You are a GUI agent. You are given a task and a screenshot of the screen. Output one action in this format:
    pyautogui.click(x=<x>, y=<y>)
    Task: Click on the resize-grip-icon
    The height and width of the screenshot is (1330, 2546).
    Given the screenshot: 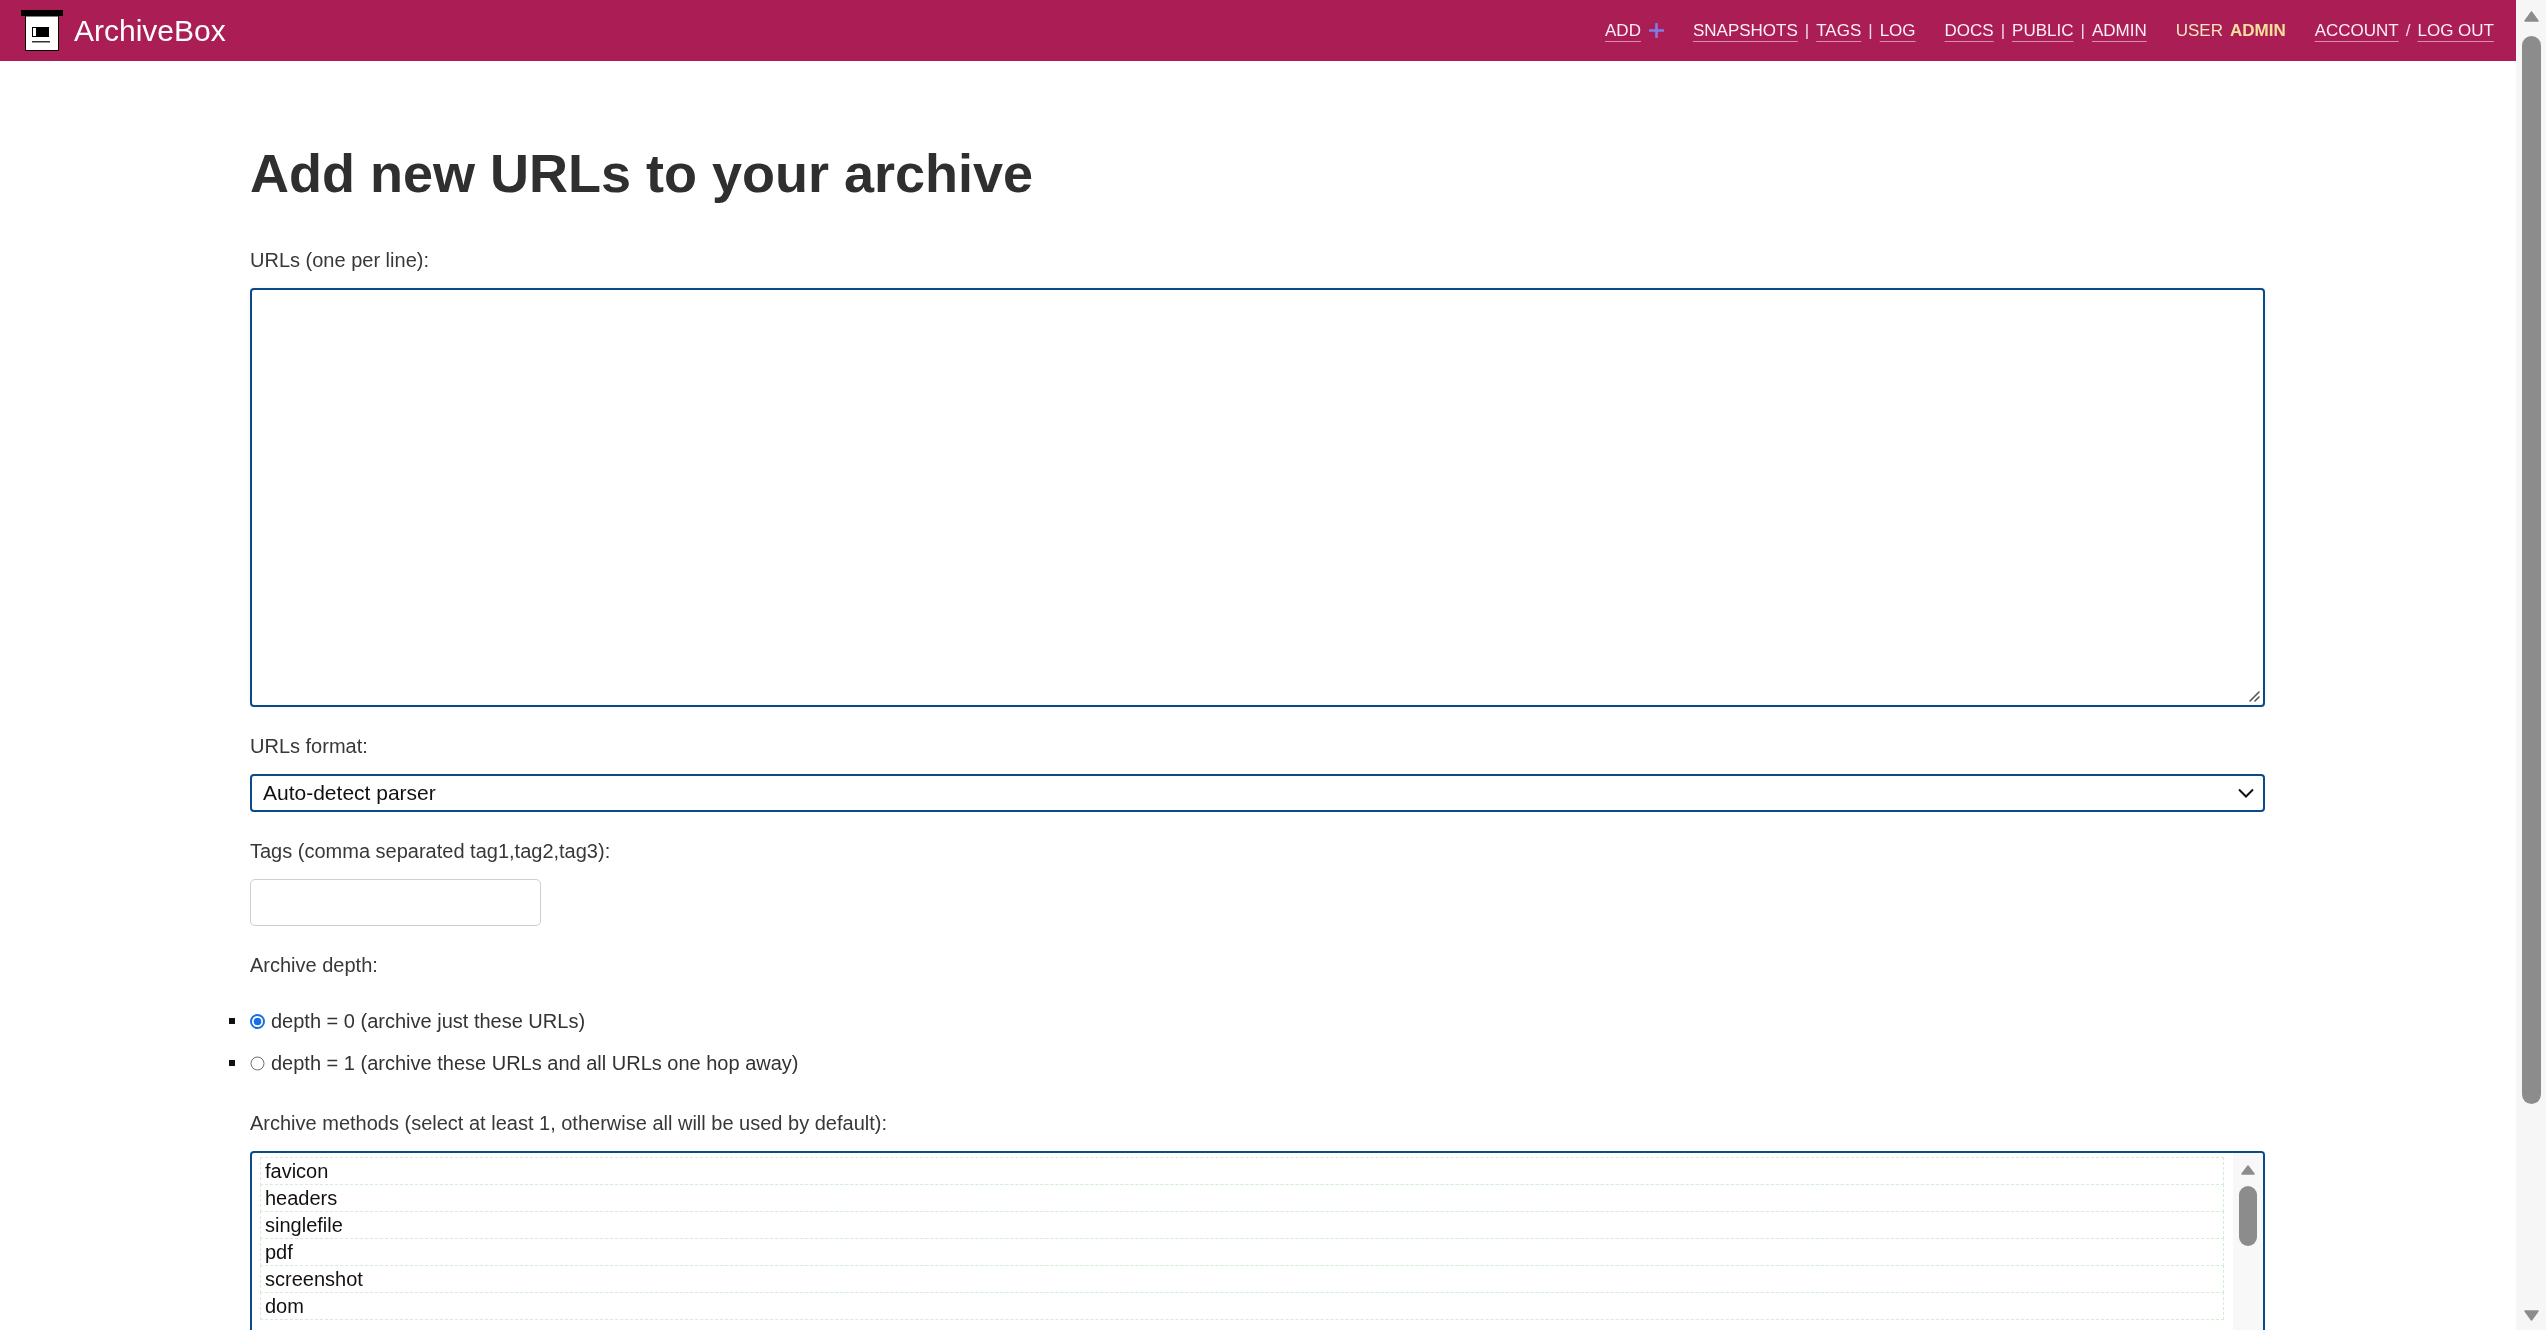 What is the action you would take?
    pyautogui.click(x=2254, y=696)
    